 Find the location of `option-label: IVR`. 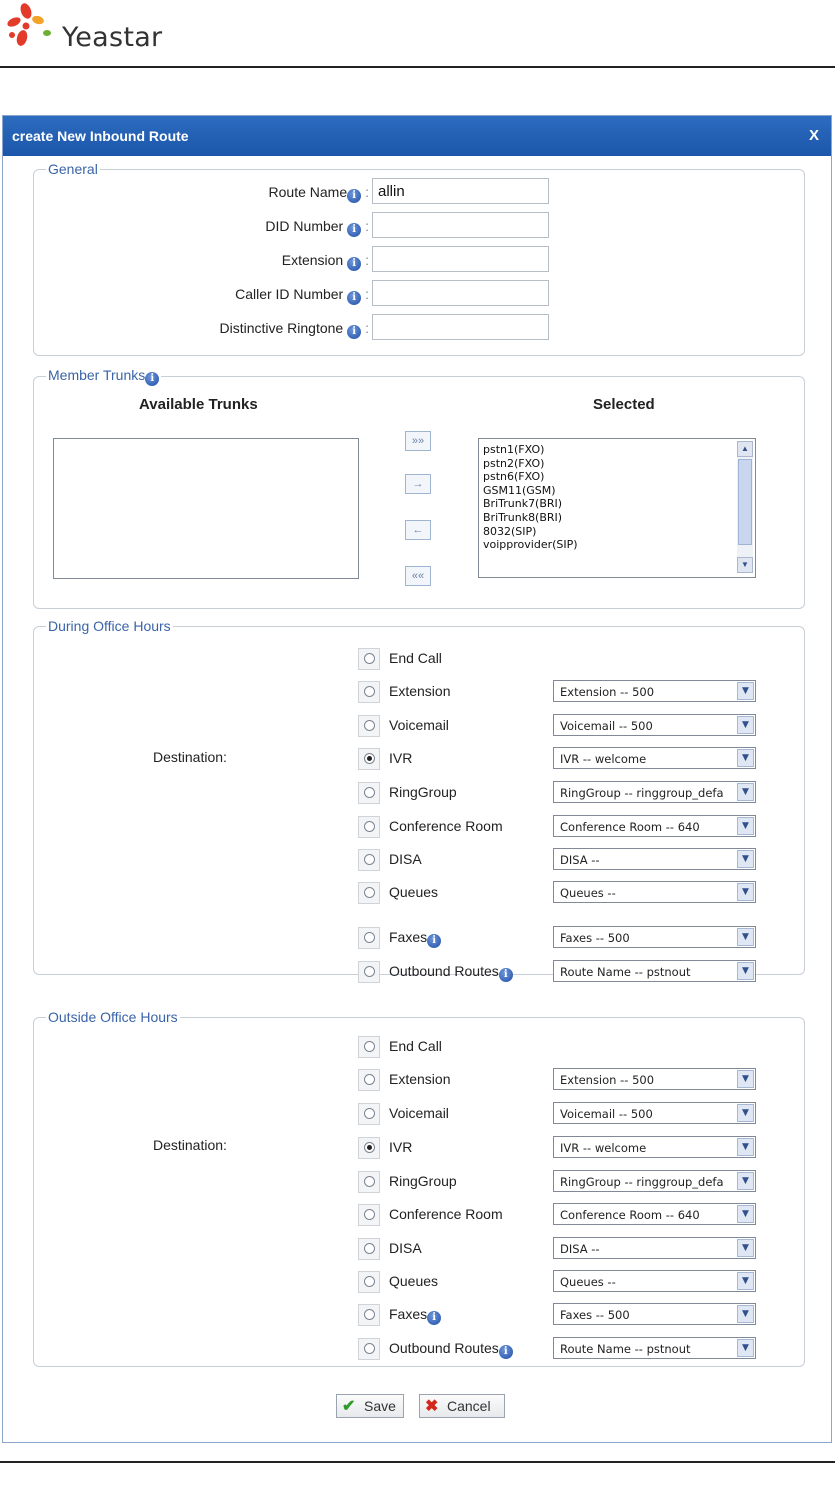

option-label: IVR is located at coordinates (400, 758).